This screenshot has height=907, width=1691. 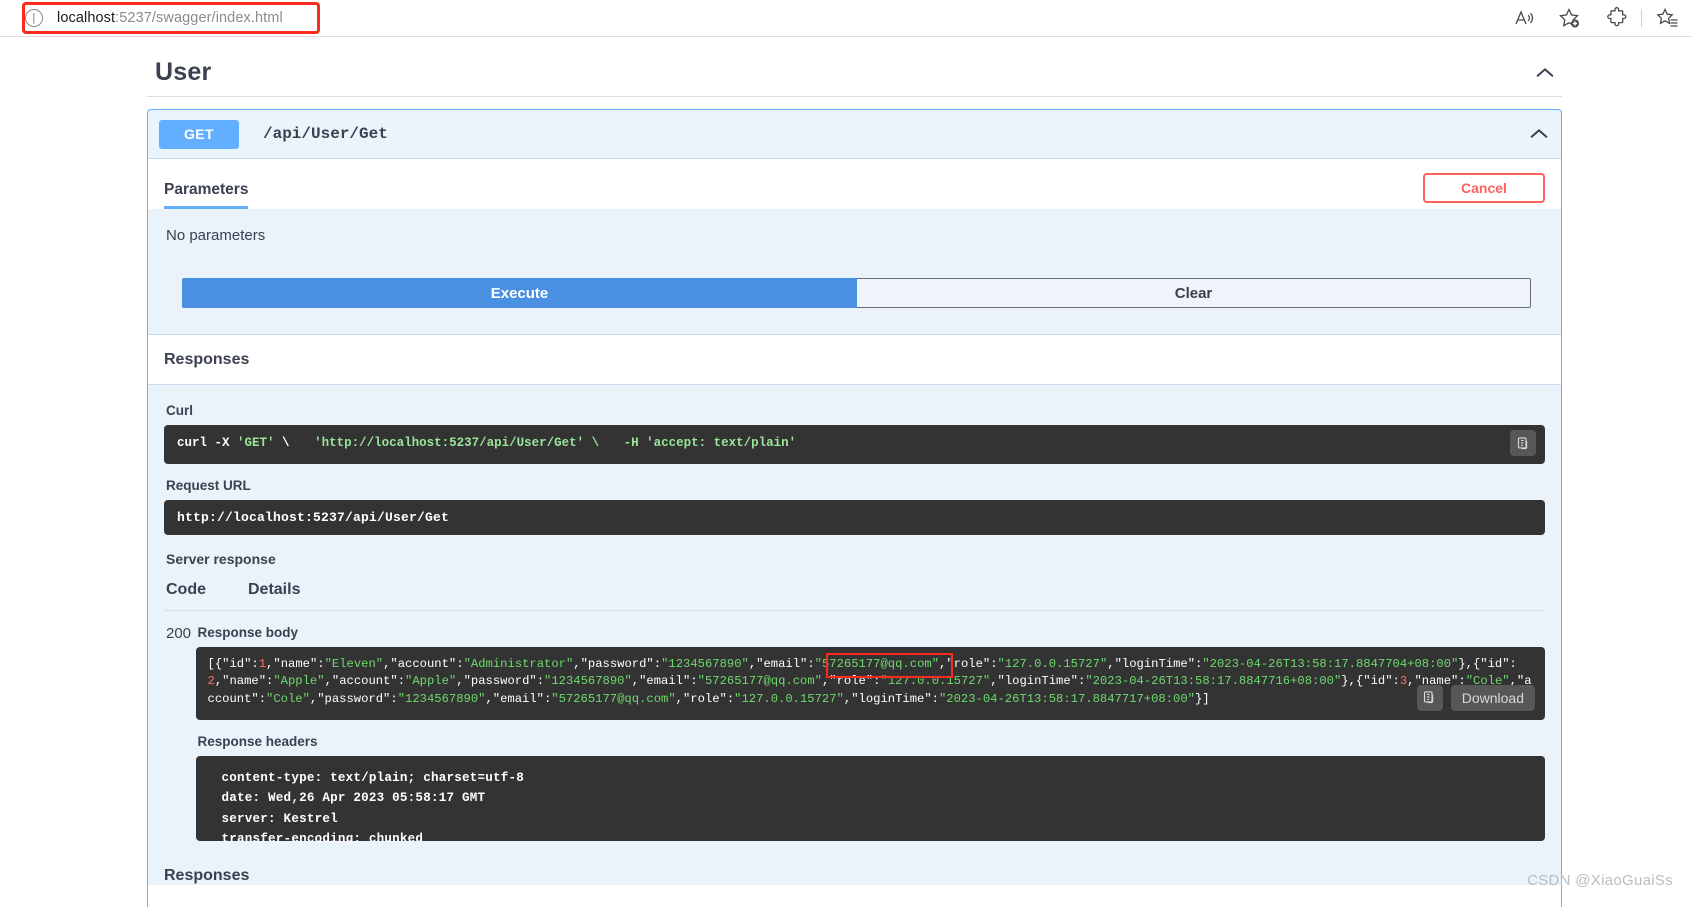 What do you see at coordinates (248, 632) in the screenshot?
I see `response-body-label: Response body` at bounding box center [248, 632].